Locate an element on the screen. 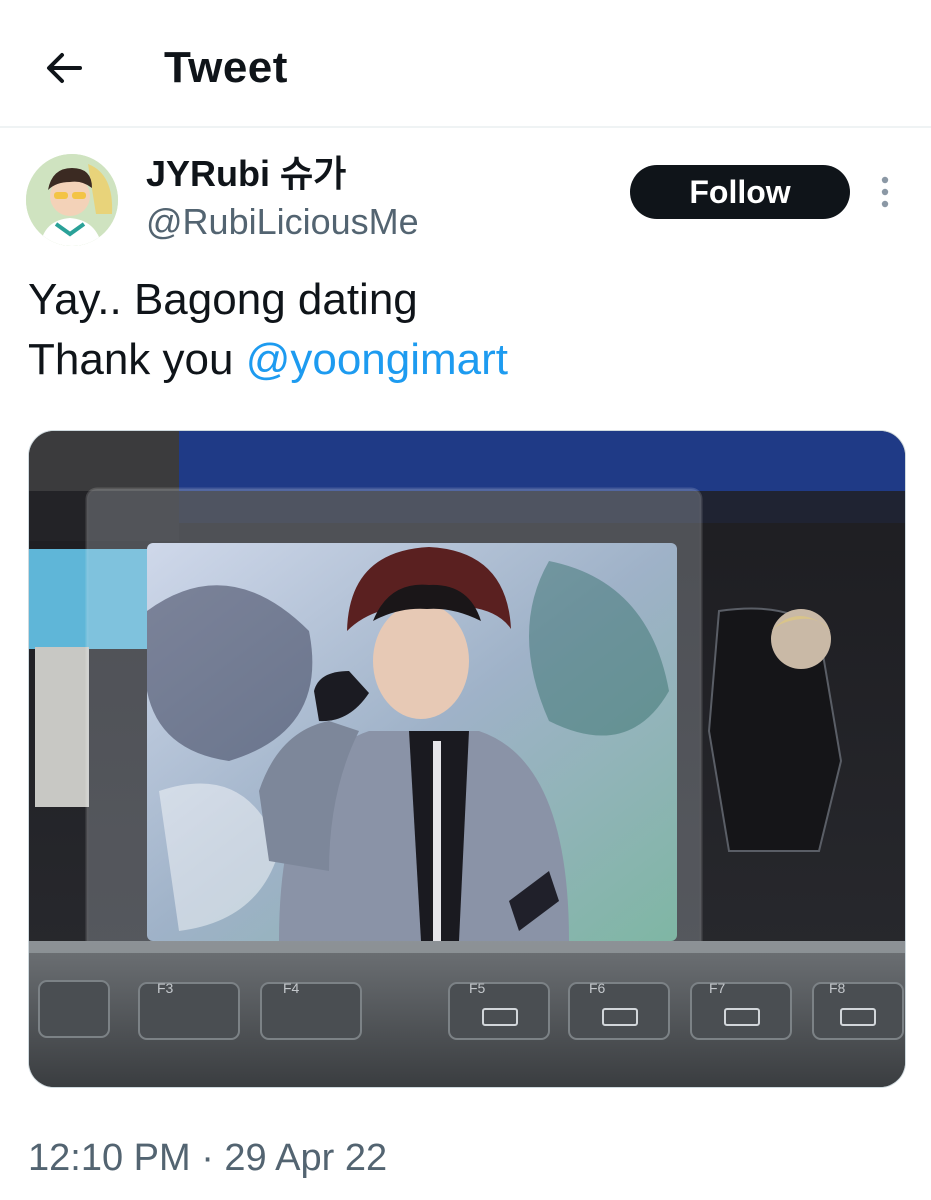  tweet-line-2: Thank you @yoongimart is located at coordinates (268, 360).